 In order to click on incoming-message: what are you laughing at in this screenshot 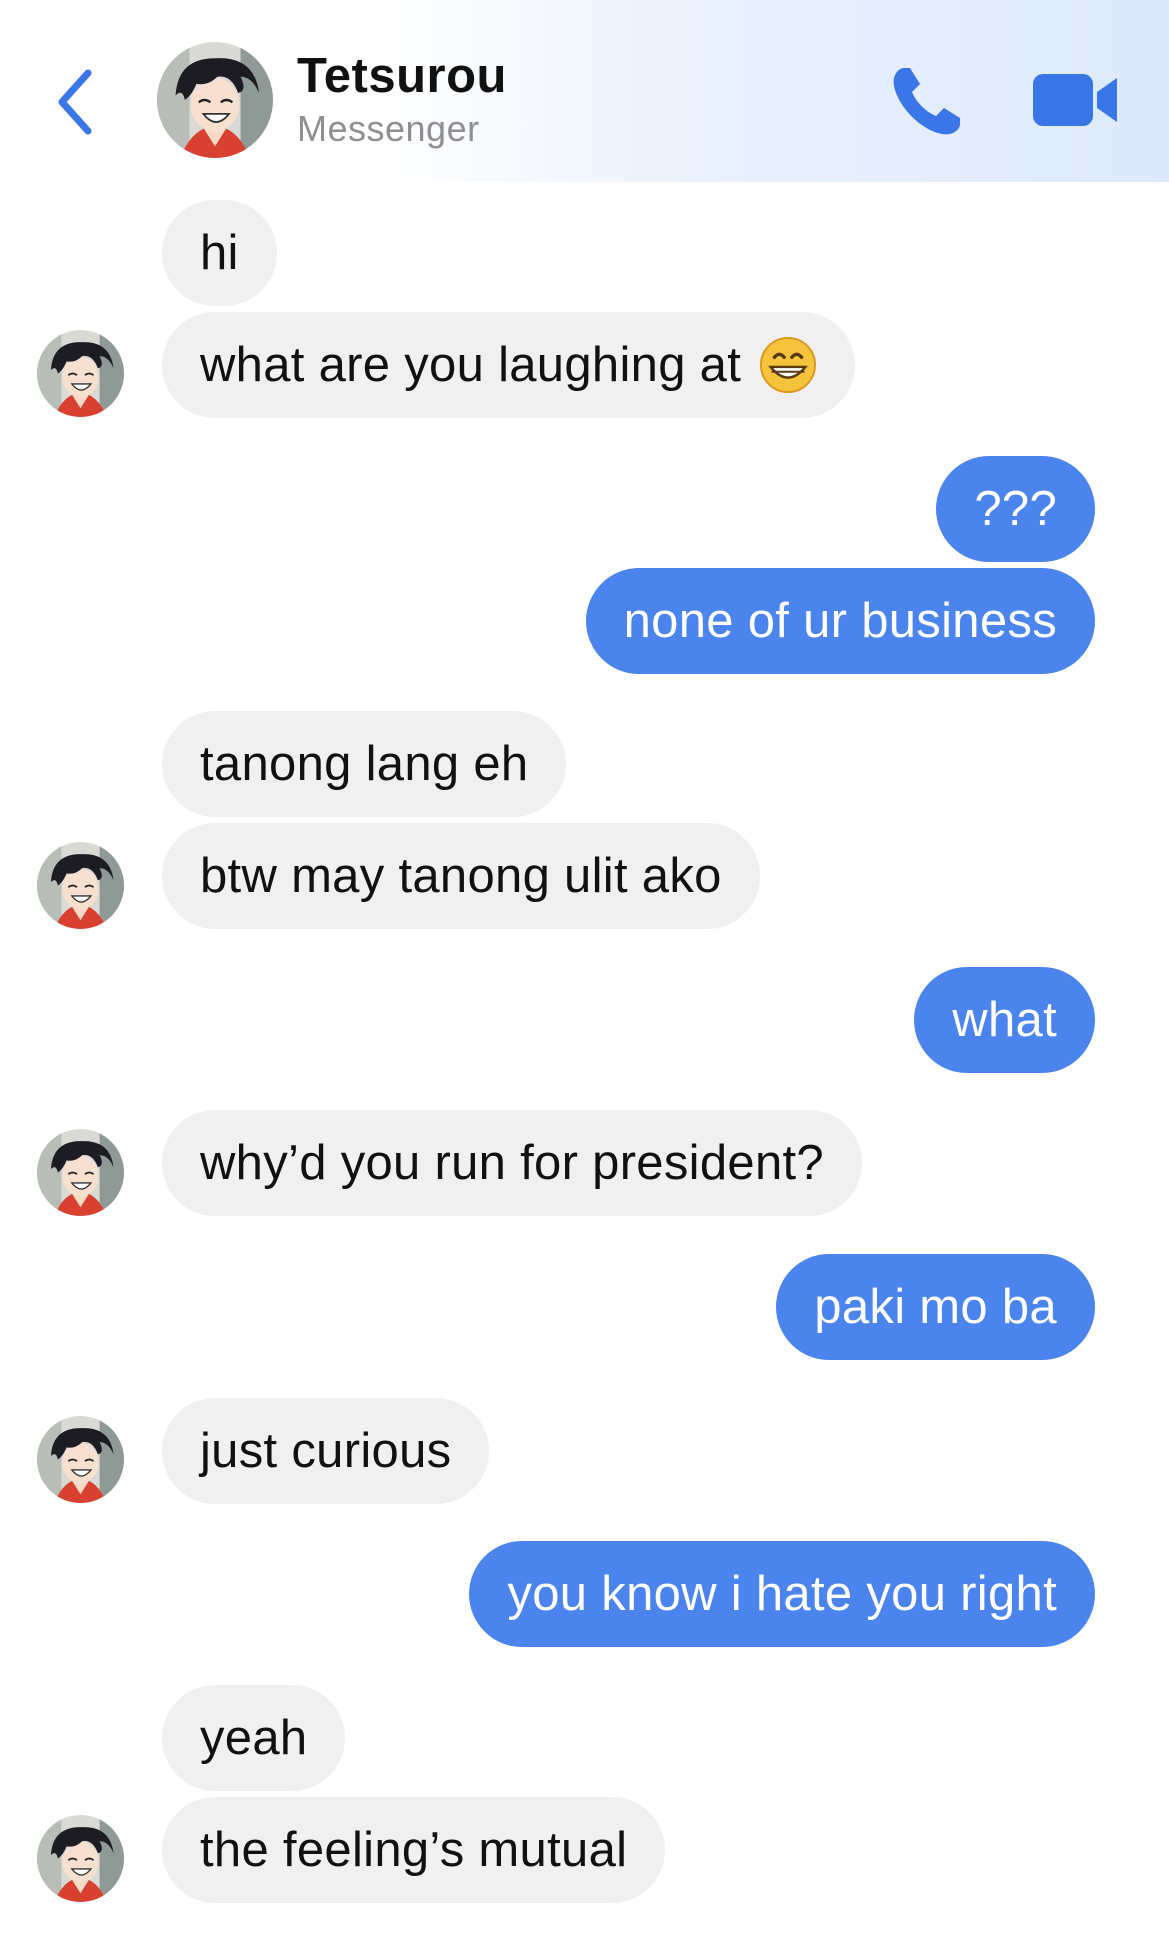, I will do `click(509, 365)`.